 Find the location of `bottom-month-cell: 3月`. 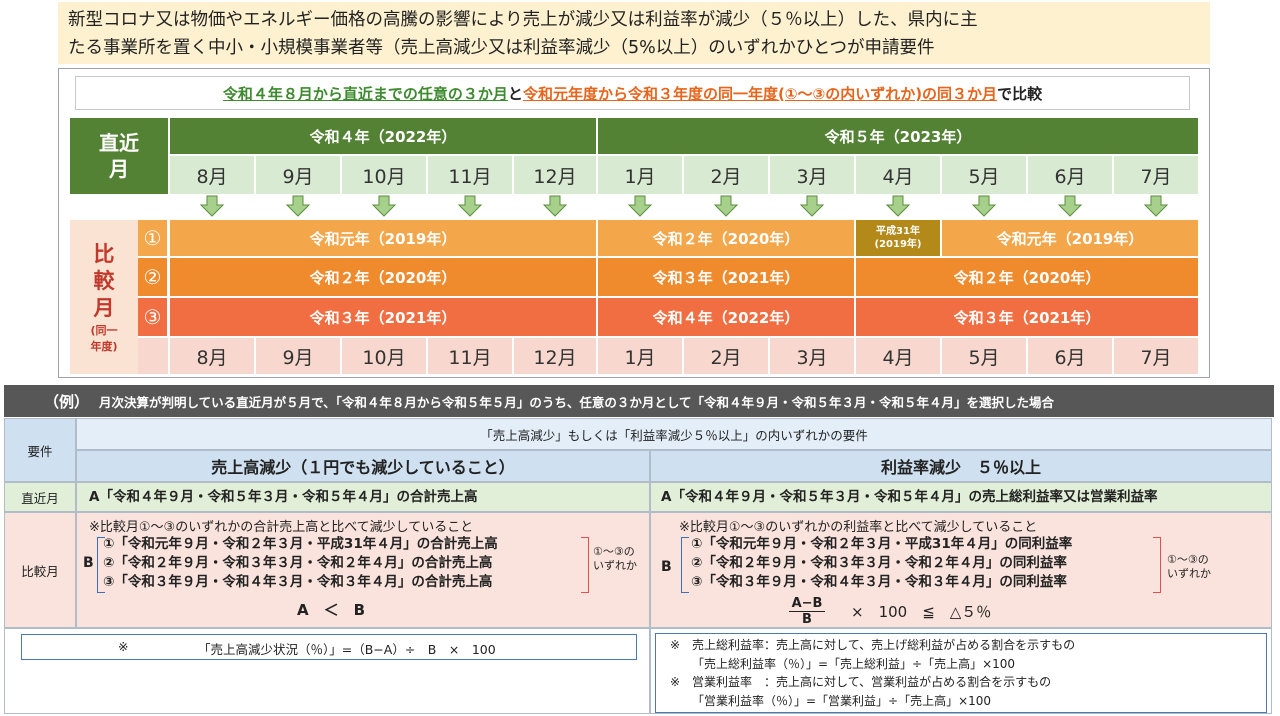

bottom-month-cell: 3月 is located at coordinates (812, 356).